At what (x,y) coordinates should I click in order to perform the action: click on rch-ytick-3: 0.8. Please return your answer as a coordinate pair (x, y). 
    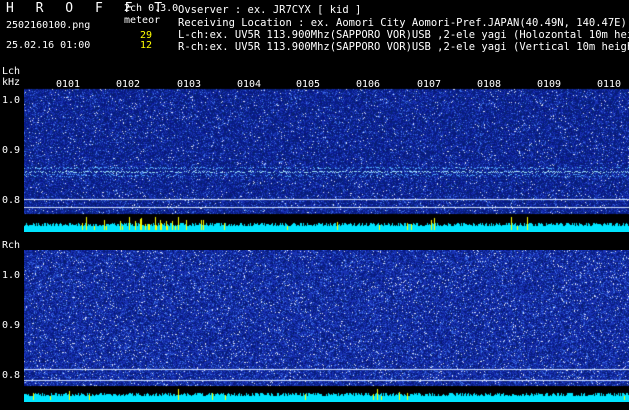
    Looking at the image, I should click on (11, 375).